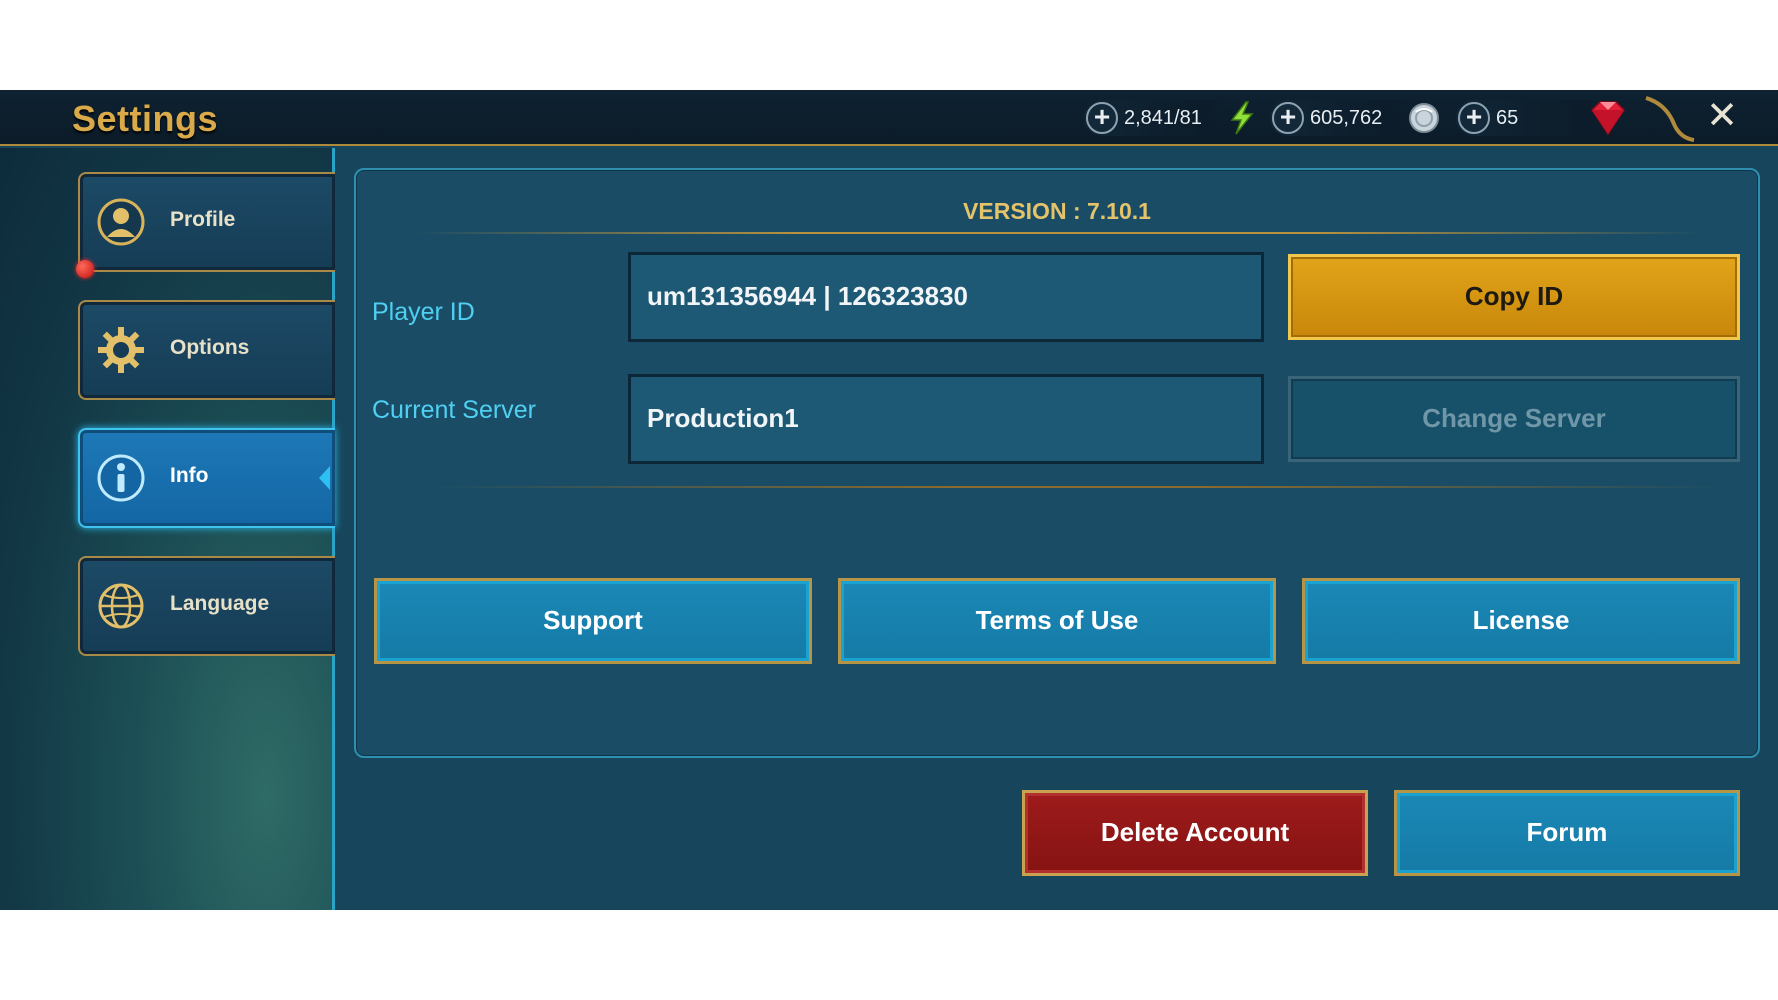 This screenshot has height=1000, width=1778. What do you see at coordinates (203, 219) in the screenshot?
I see `sidebar-item-label: Profile` at bounding box center [203, 219].